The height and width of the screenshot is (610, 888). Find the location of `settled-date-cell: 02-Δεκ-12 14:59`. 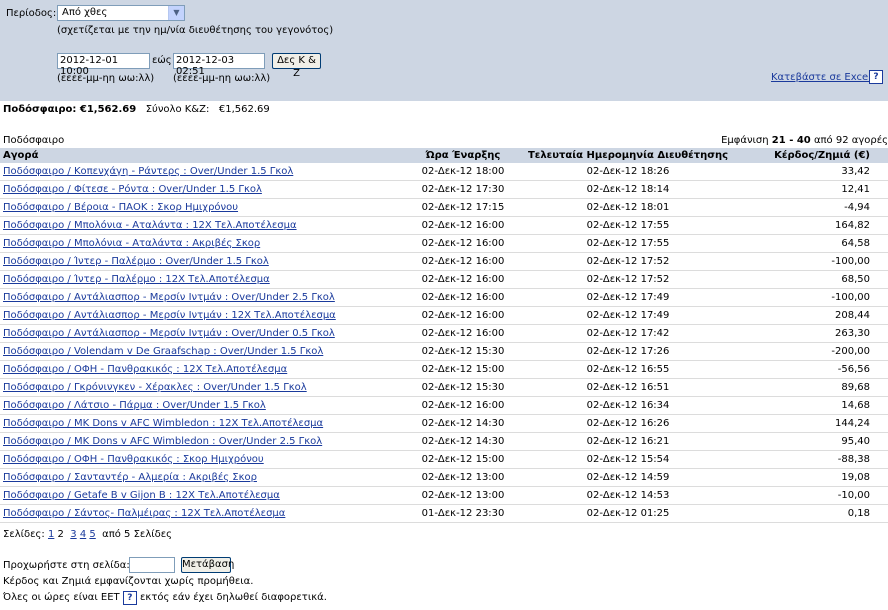

settled-date-cell: 02-Δεκ-12 14:59 is located at coordinates (628, 477).